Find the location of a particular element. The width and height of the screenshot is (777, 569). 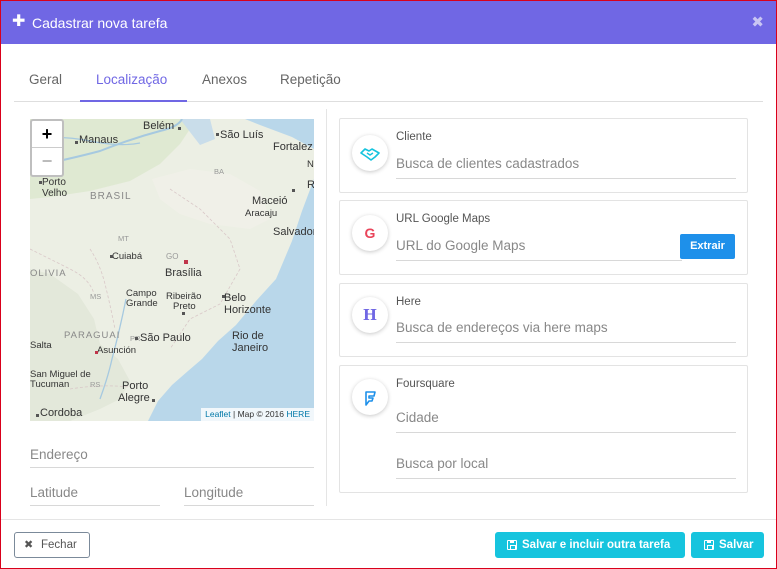

svg-text: MS is located at coordinates (95, 296).